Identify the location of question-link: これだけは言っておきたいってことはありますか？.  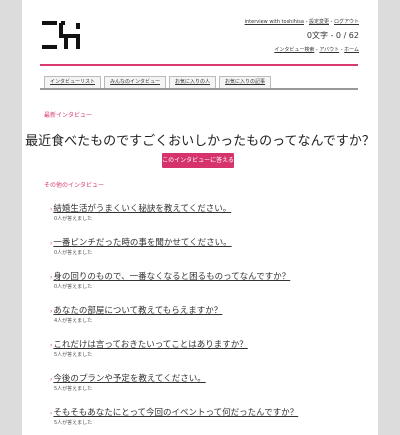
(150, 345).